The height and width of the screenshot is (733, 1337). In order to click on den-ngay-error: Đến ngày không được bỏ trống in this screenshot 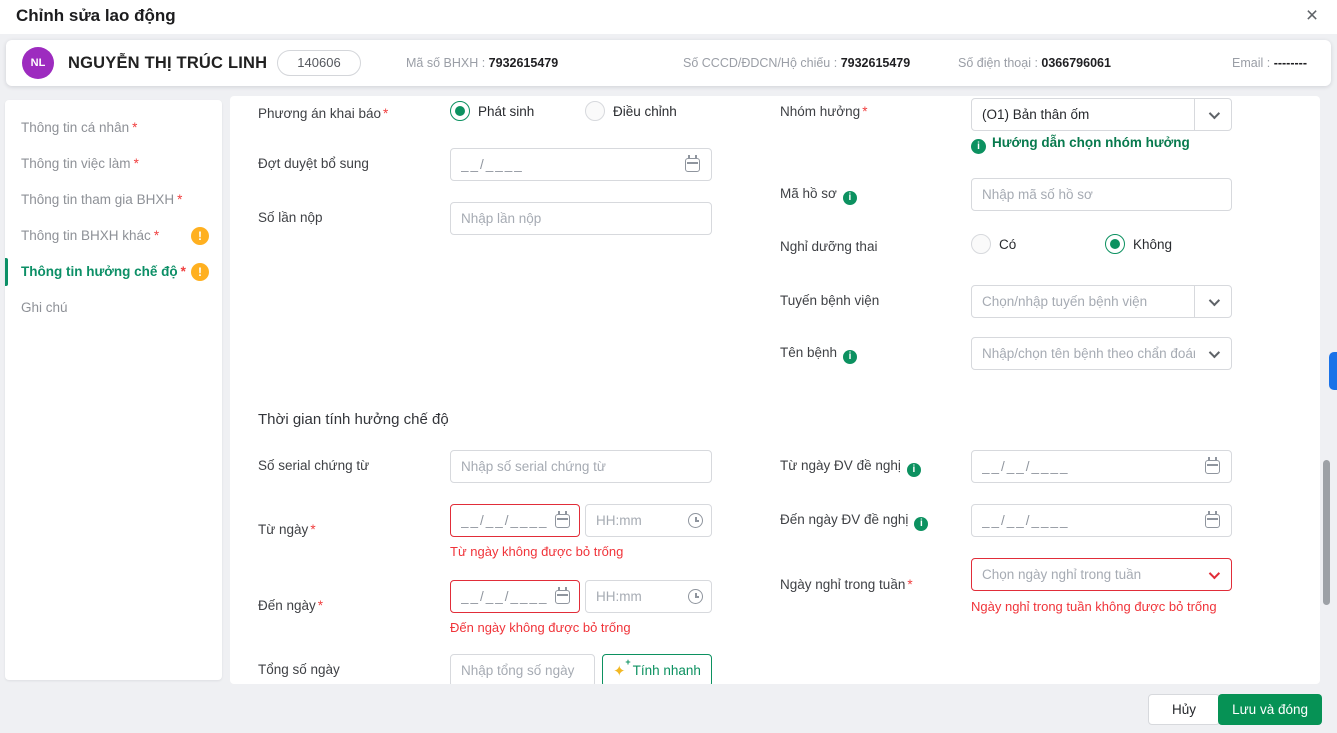, I will do `click(540, 627)`.